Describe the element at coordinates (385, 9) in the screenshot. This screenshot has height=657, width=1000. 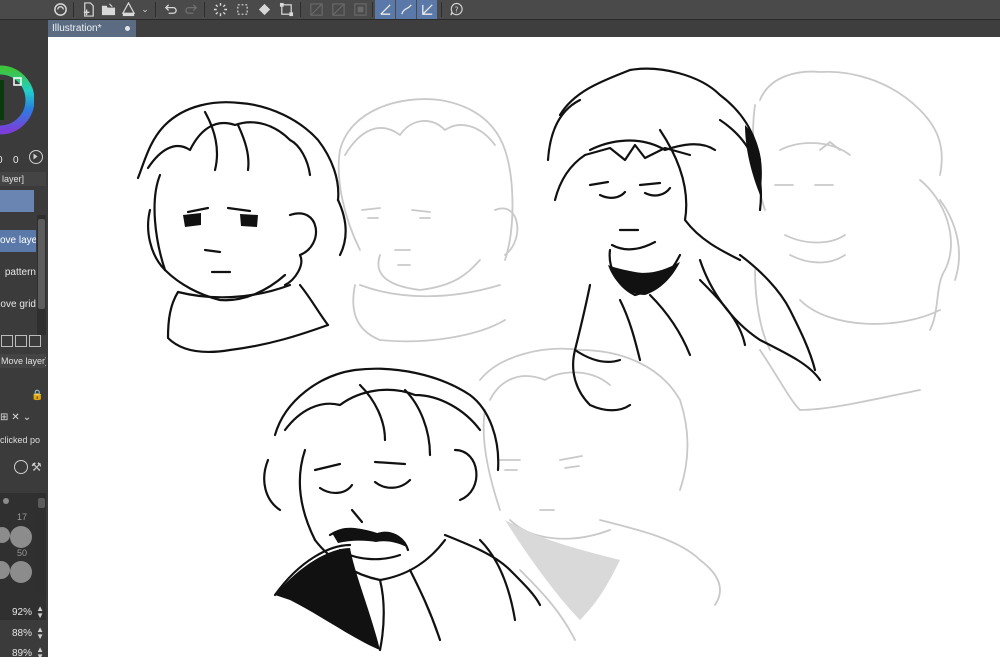
I see `snap-to-ruler-icon` at that location.